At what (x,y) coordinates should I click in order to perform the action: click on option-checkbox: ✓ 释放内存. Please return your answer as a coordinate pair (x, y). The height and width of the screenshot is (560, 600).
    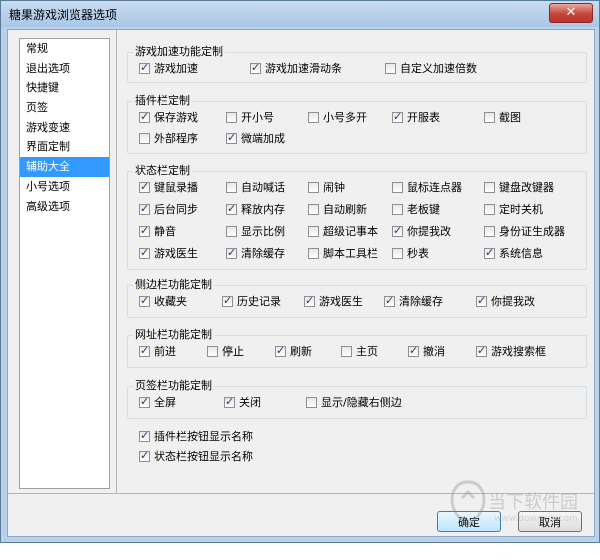
    Looking at the image, I should click on (255, 209).